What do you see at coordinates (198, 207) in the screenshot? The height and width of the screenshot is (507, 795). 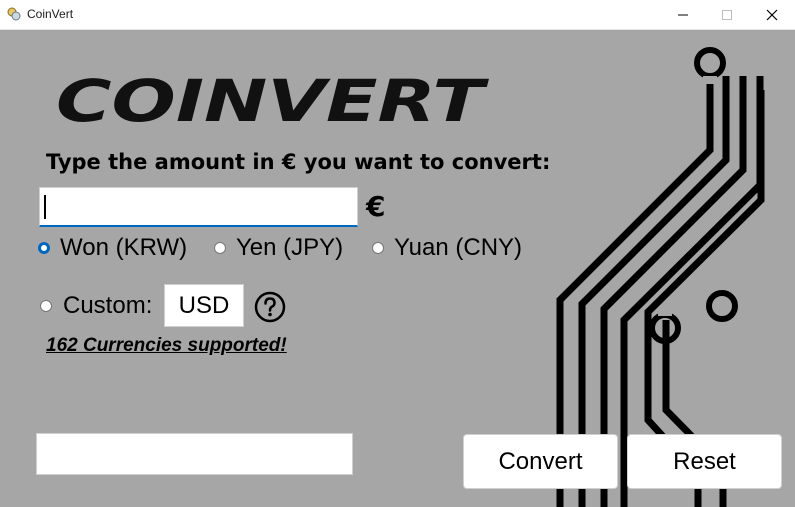 I see `amount-input` at bounding box center [198, 207].